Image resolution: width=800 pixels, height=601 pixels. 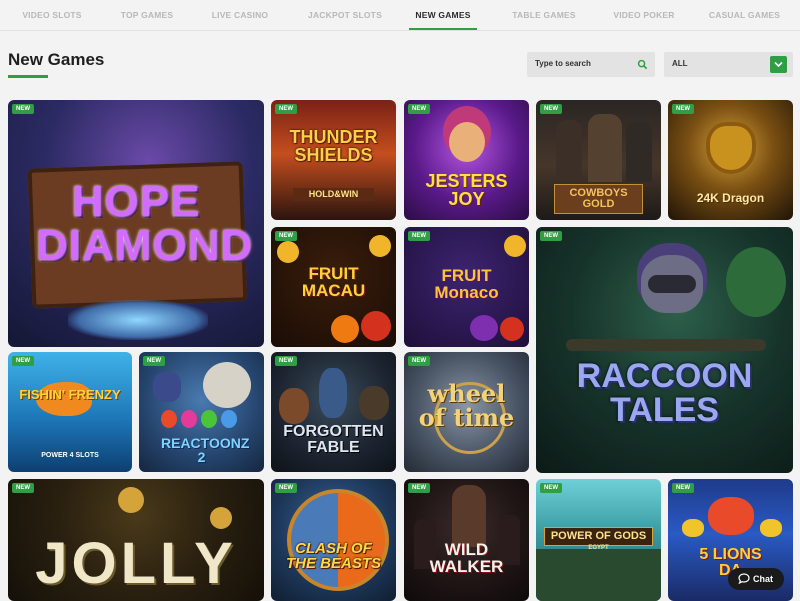 I want to click on dropdown-toggle, so click(x=778, y=64).